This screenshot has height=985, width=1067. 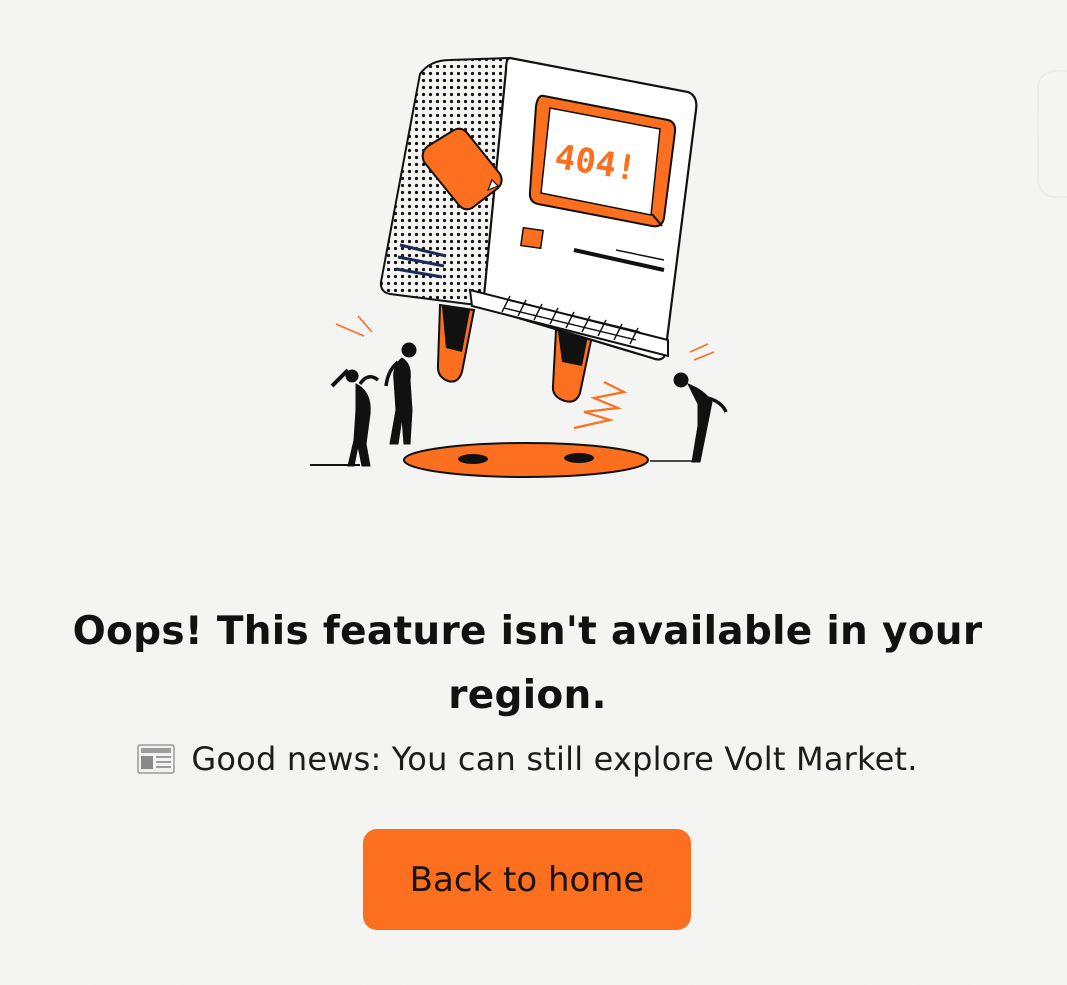 I want to click on newspaper-icon, so click(x=156, y=759).